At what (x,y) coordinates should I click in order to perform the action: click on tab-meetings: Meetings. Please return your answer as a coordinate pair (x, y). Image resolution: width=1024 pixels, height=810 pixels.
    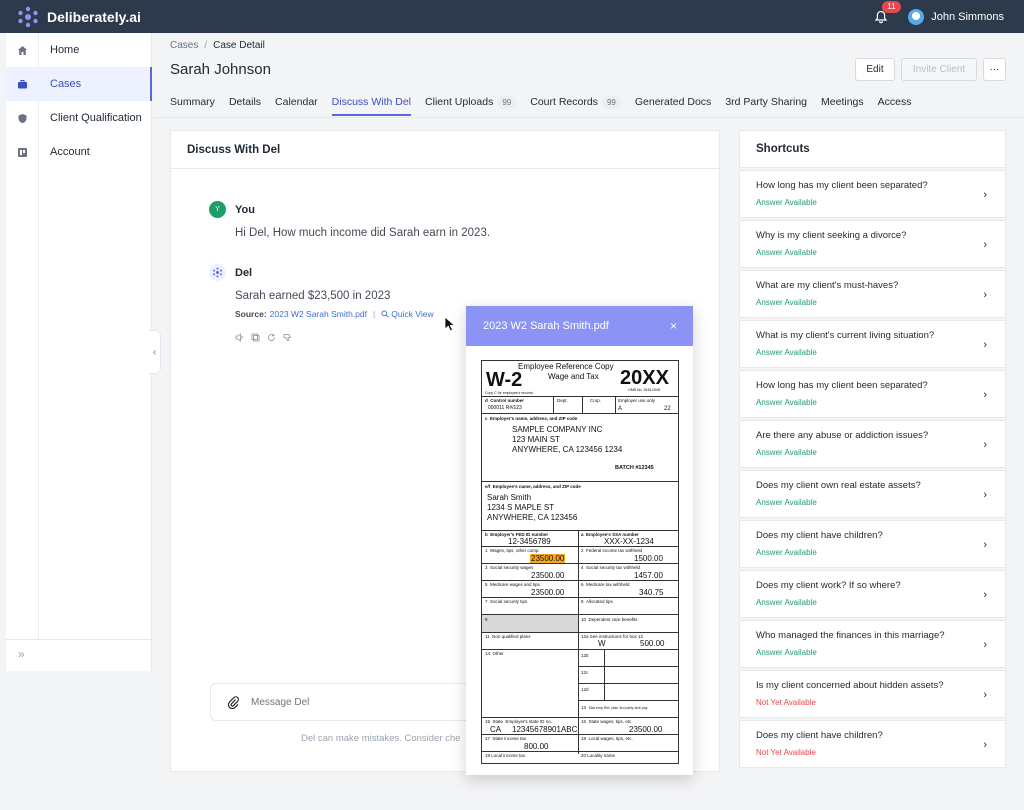
    Looking at the image, I should click on (842, 106).